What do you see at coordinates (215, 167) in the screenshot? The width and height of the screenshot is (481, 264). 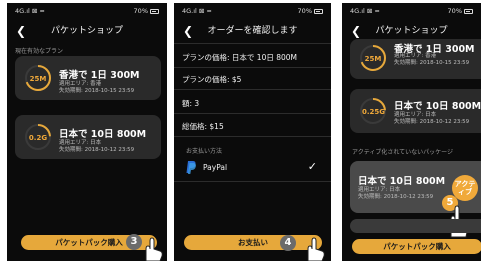 I see `payment-method-name: PayPal` at bounding box center [215, 167].